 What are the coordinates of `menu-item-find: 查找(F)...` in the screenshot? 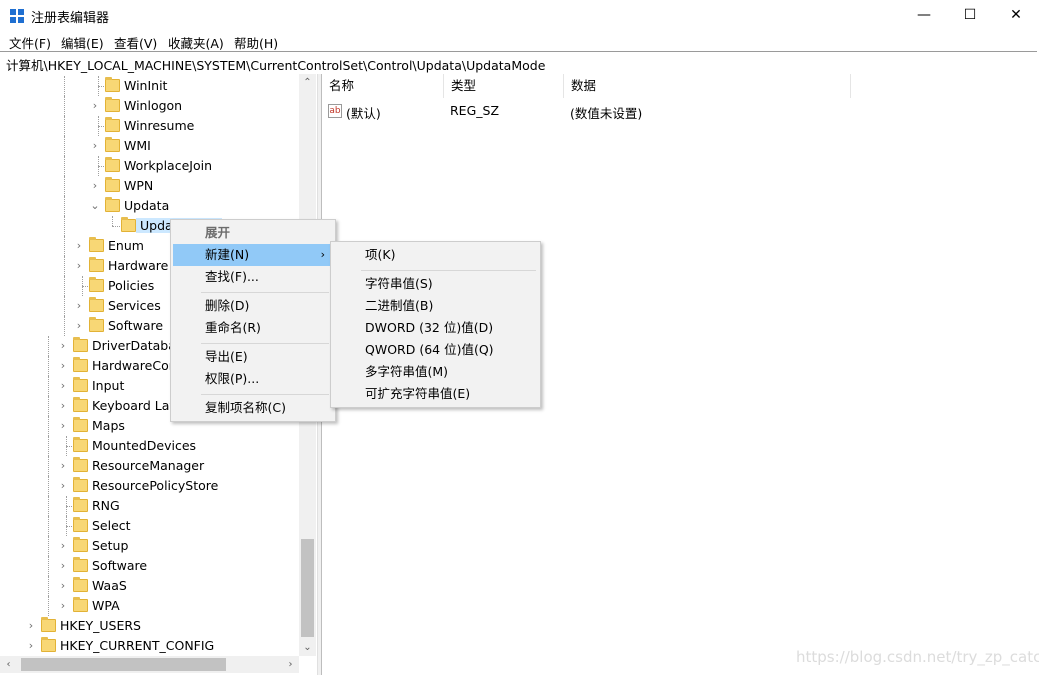 It's located at (253, 277).